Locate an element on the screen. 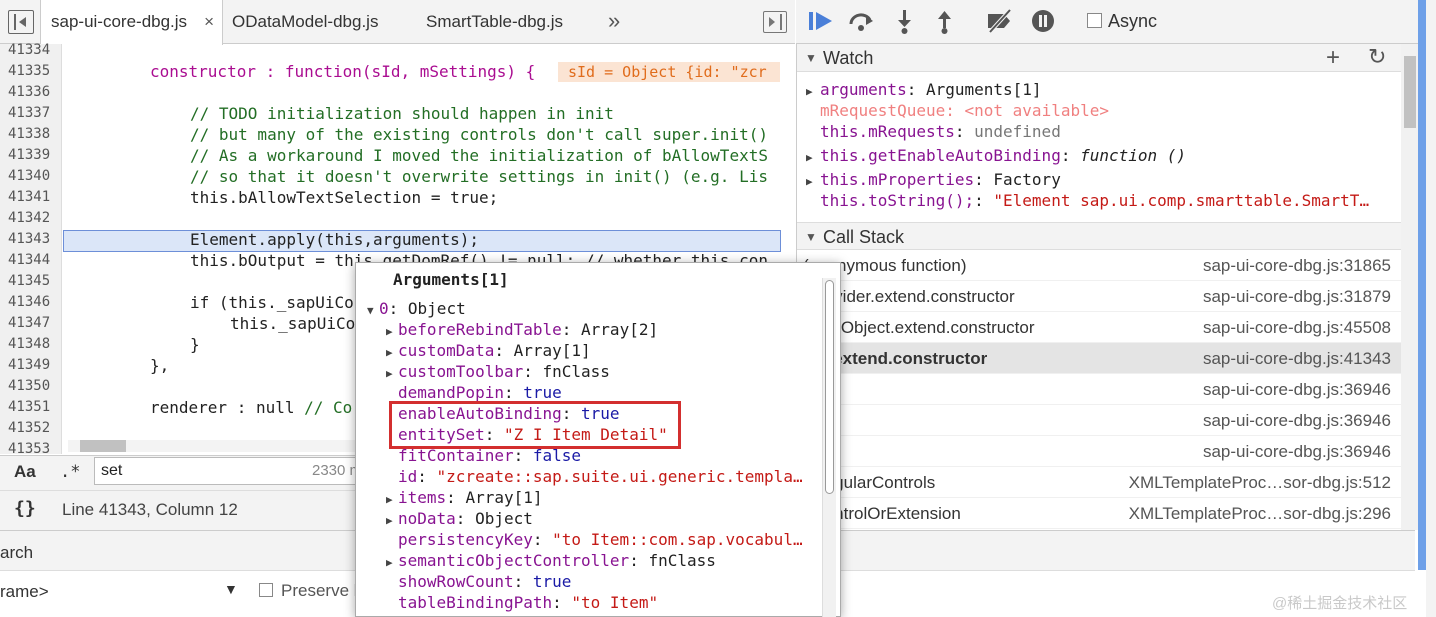  refresh-icon: ↻ is located at coordinates (1377, 57).